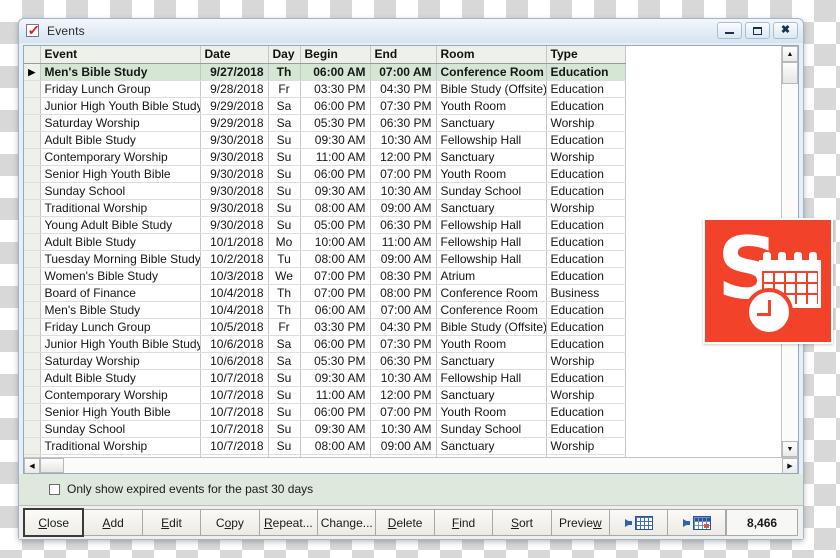  I want to click on column-header-day: Day, so click(284, 55).